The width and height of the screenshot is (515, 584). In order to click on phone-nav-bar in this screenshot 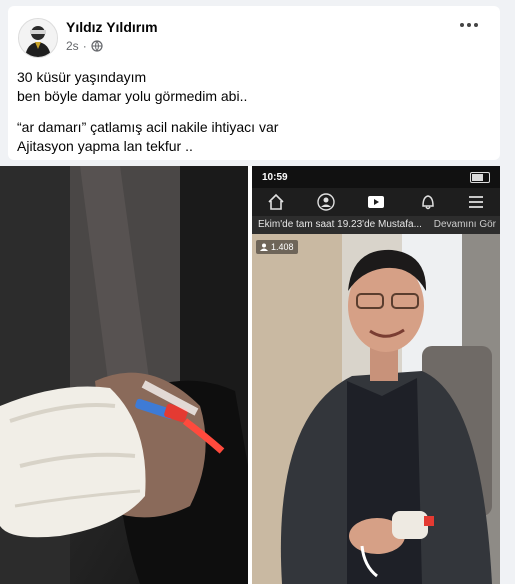, I will do `click(376, 202)`.